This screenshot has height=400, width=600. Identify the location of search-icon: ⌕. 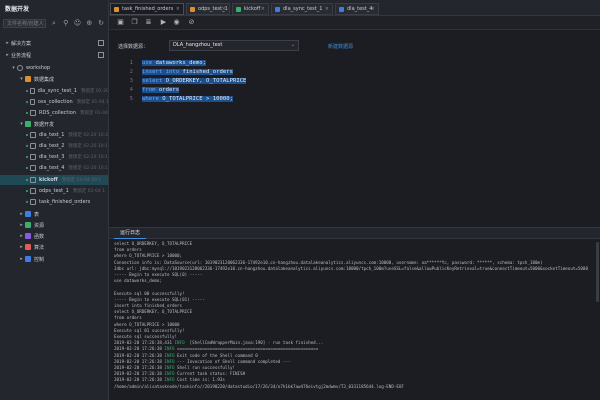
(54, 23).